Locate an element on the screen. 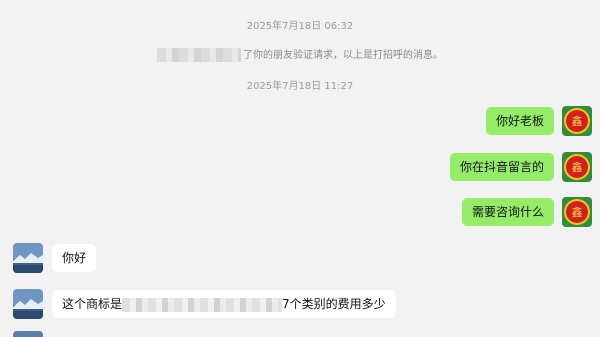 The width and height of the screenshot is (600, 337). timestamp: 2025年7月18日 11:27 is located at coordinates (300, 86).